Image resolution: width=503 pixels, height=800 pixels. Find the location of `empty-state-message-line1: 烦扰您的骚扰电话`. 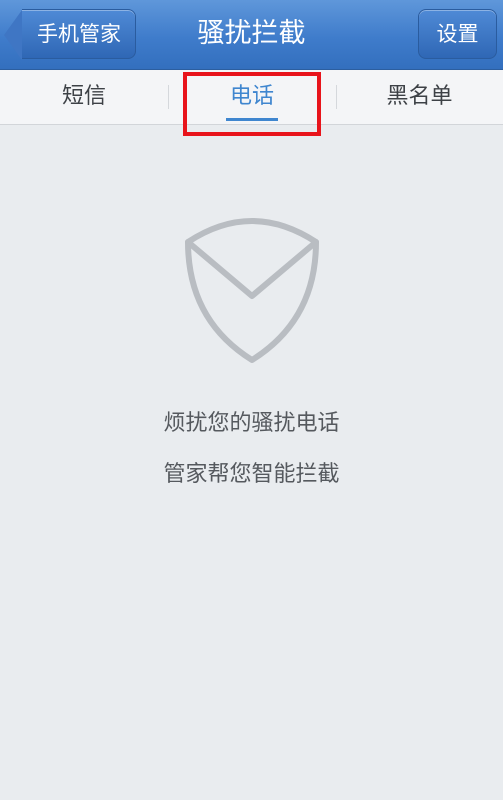

empty-state-message-line1: 烦扰您的骚扰电话 is located at coordinates (251, 423).